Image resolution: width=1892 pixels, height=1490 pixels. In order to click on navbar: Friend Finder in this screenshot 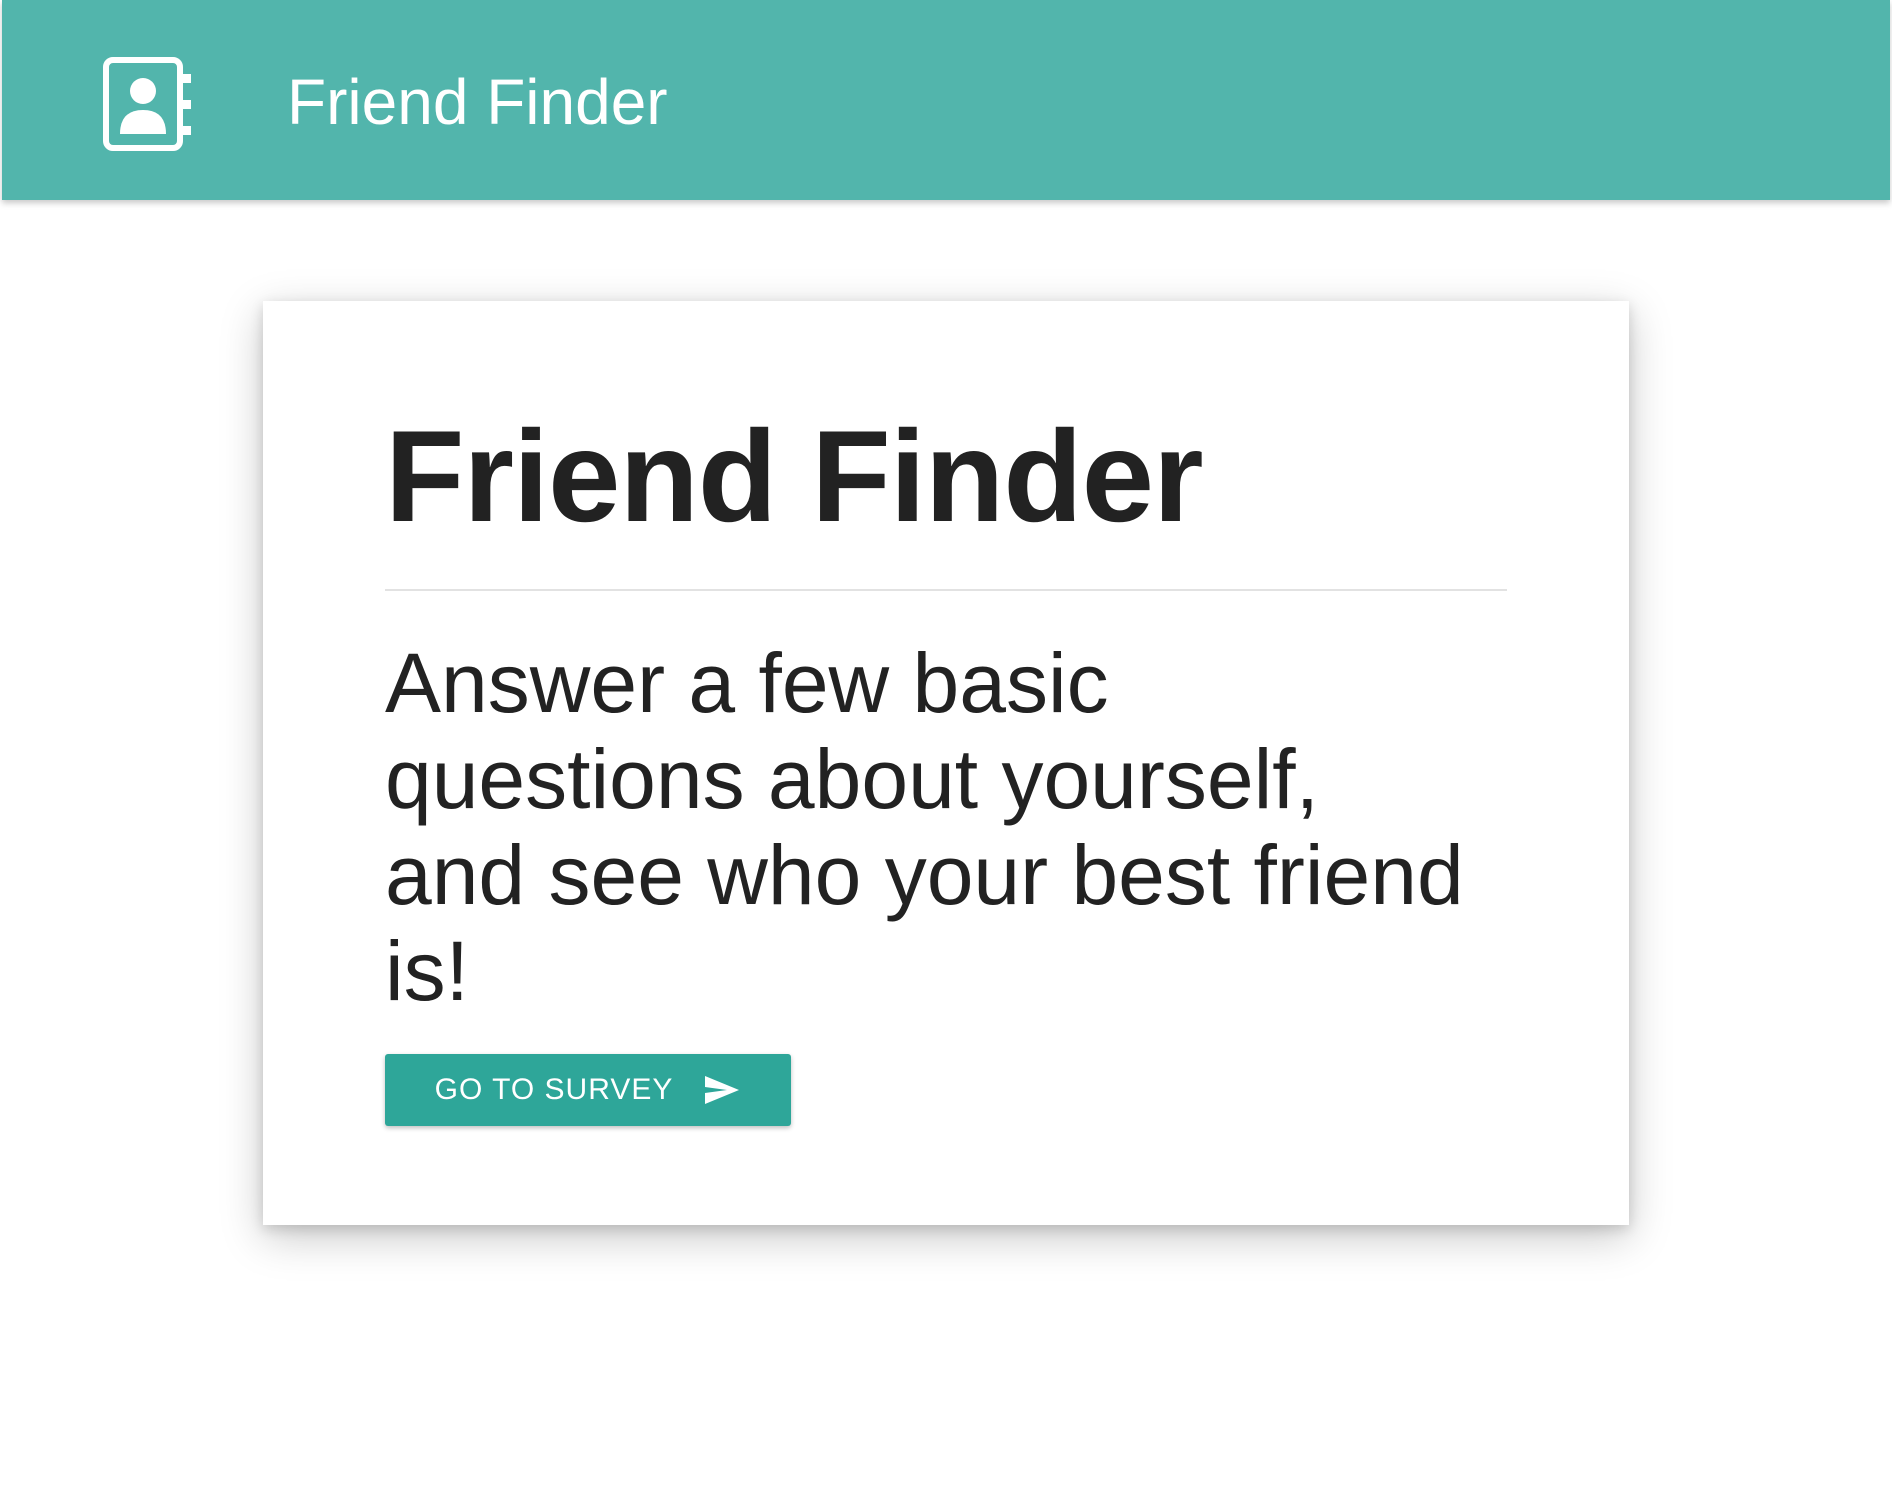, I will do `click(946, 100)`.